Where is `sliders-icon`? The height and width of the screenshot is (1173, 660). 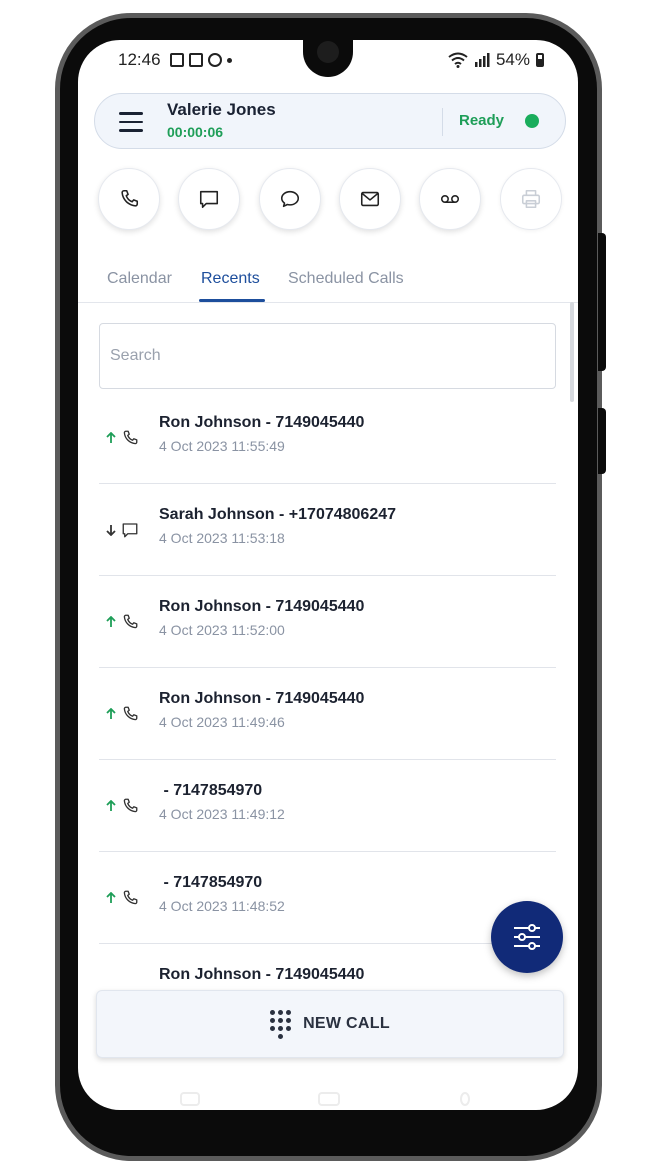
sliders-icon is located at coordinates (527, 937).